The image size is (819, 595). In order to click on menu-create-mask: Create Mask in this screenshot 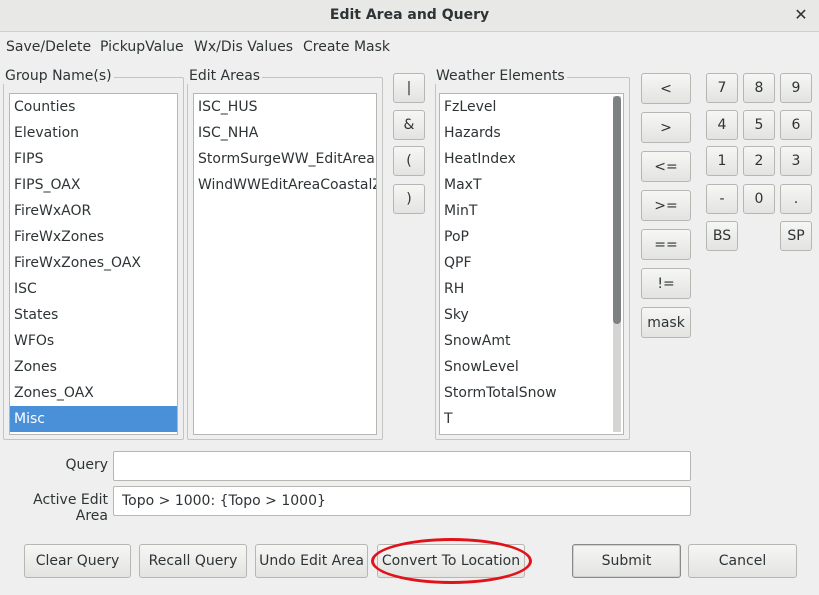, I will do `click(346, 47)`.